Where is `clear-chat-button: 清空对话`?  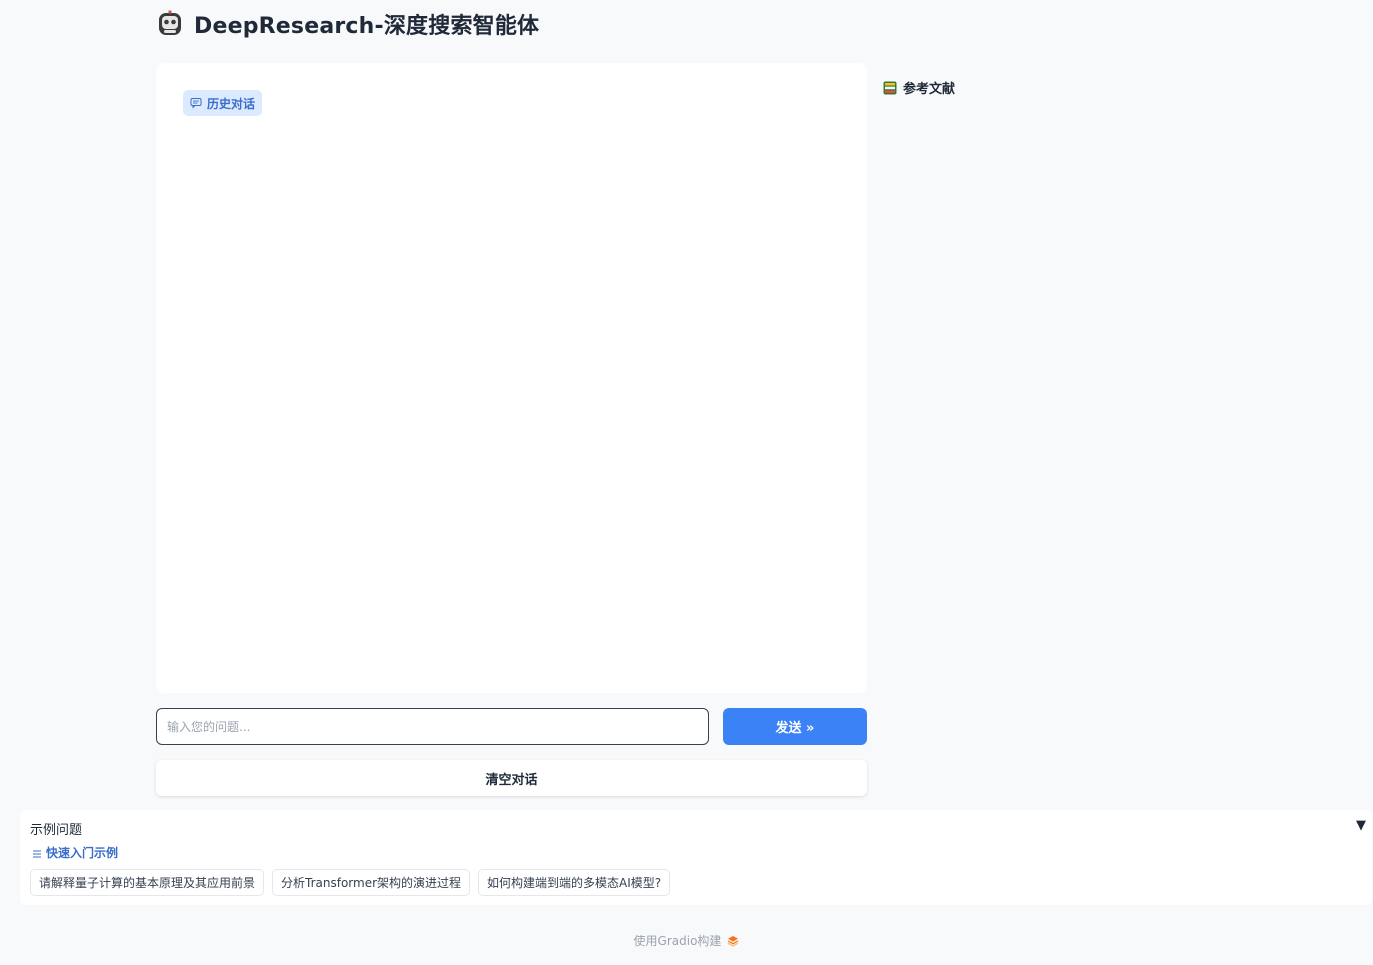
clear-chat-button: 清空对话 is located at coordinates (511, 778).